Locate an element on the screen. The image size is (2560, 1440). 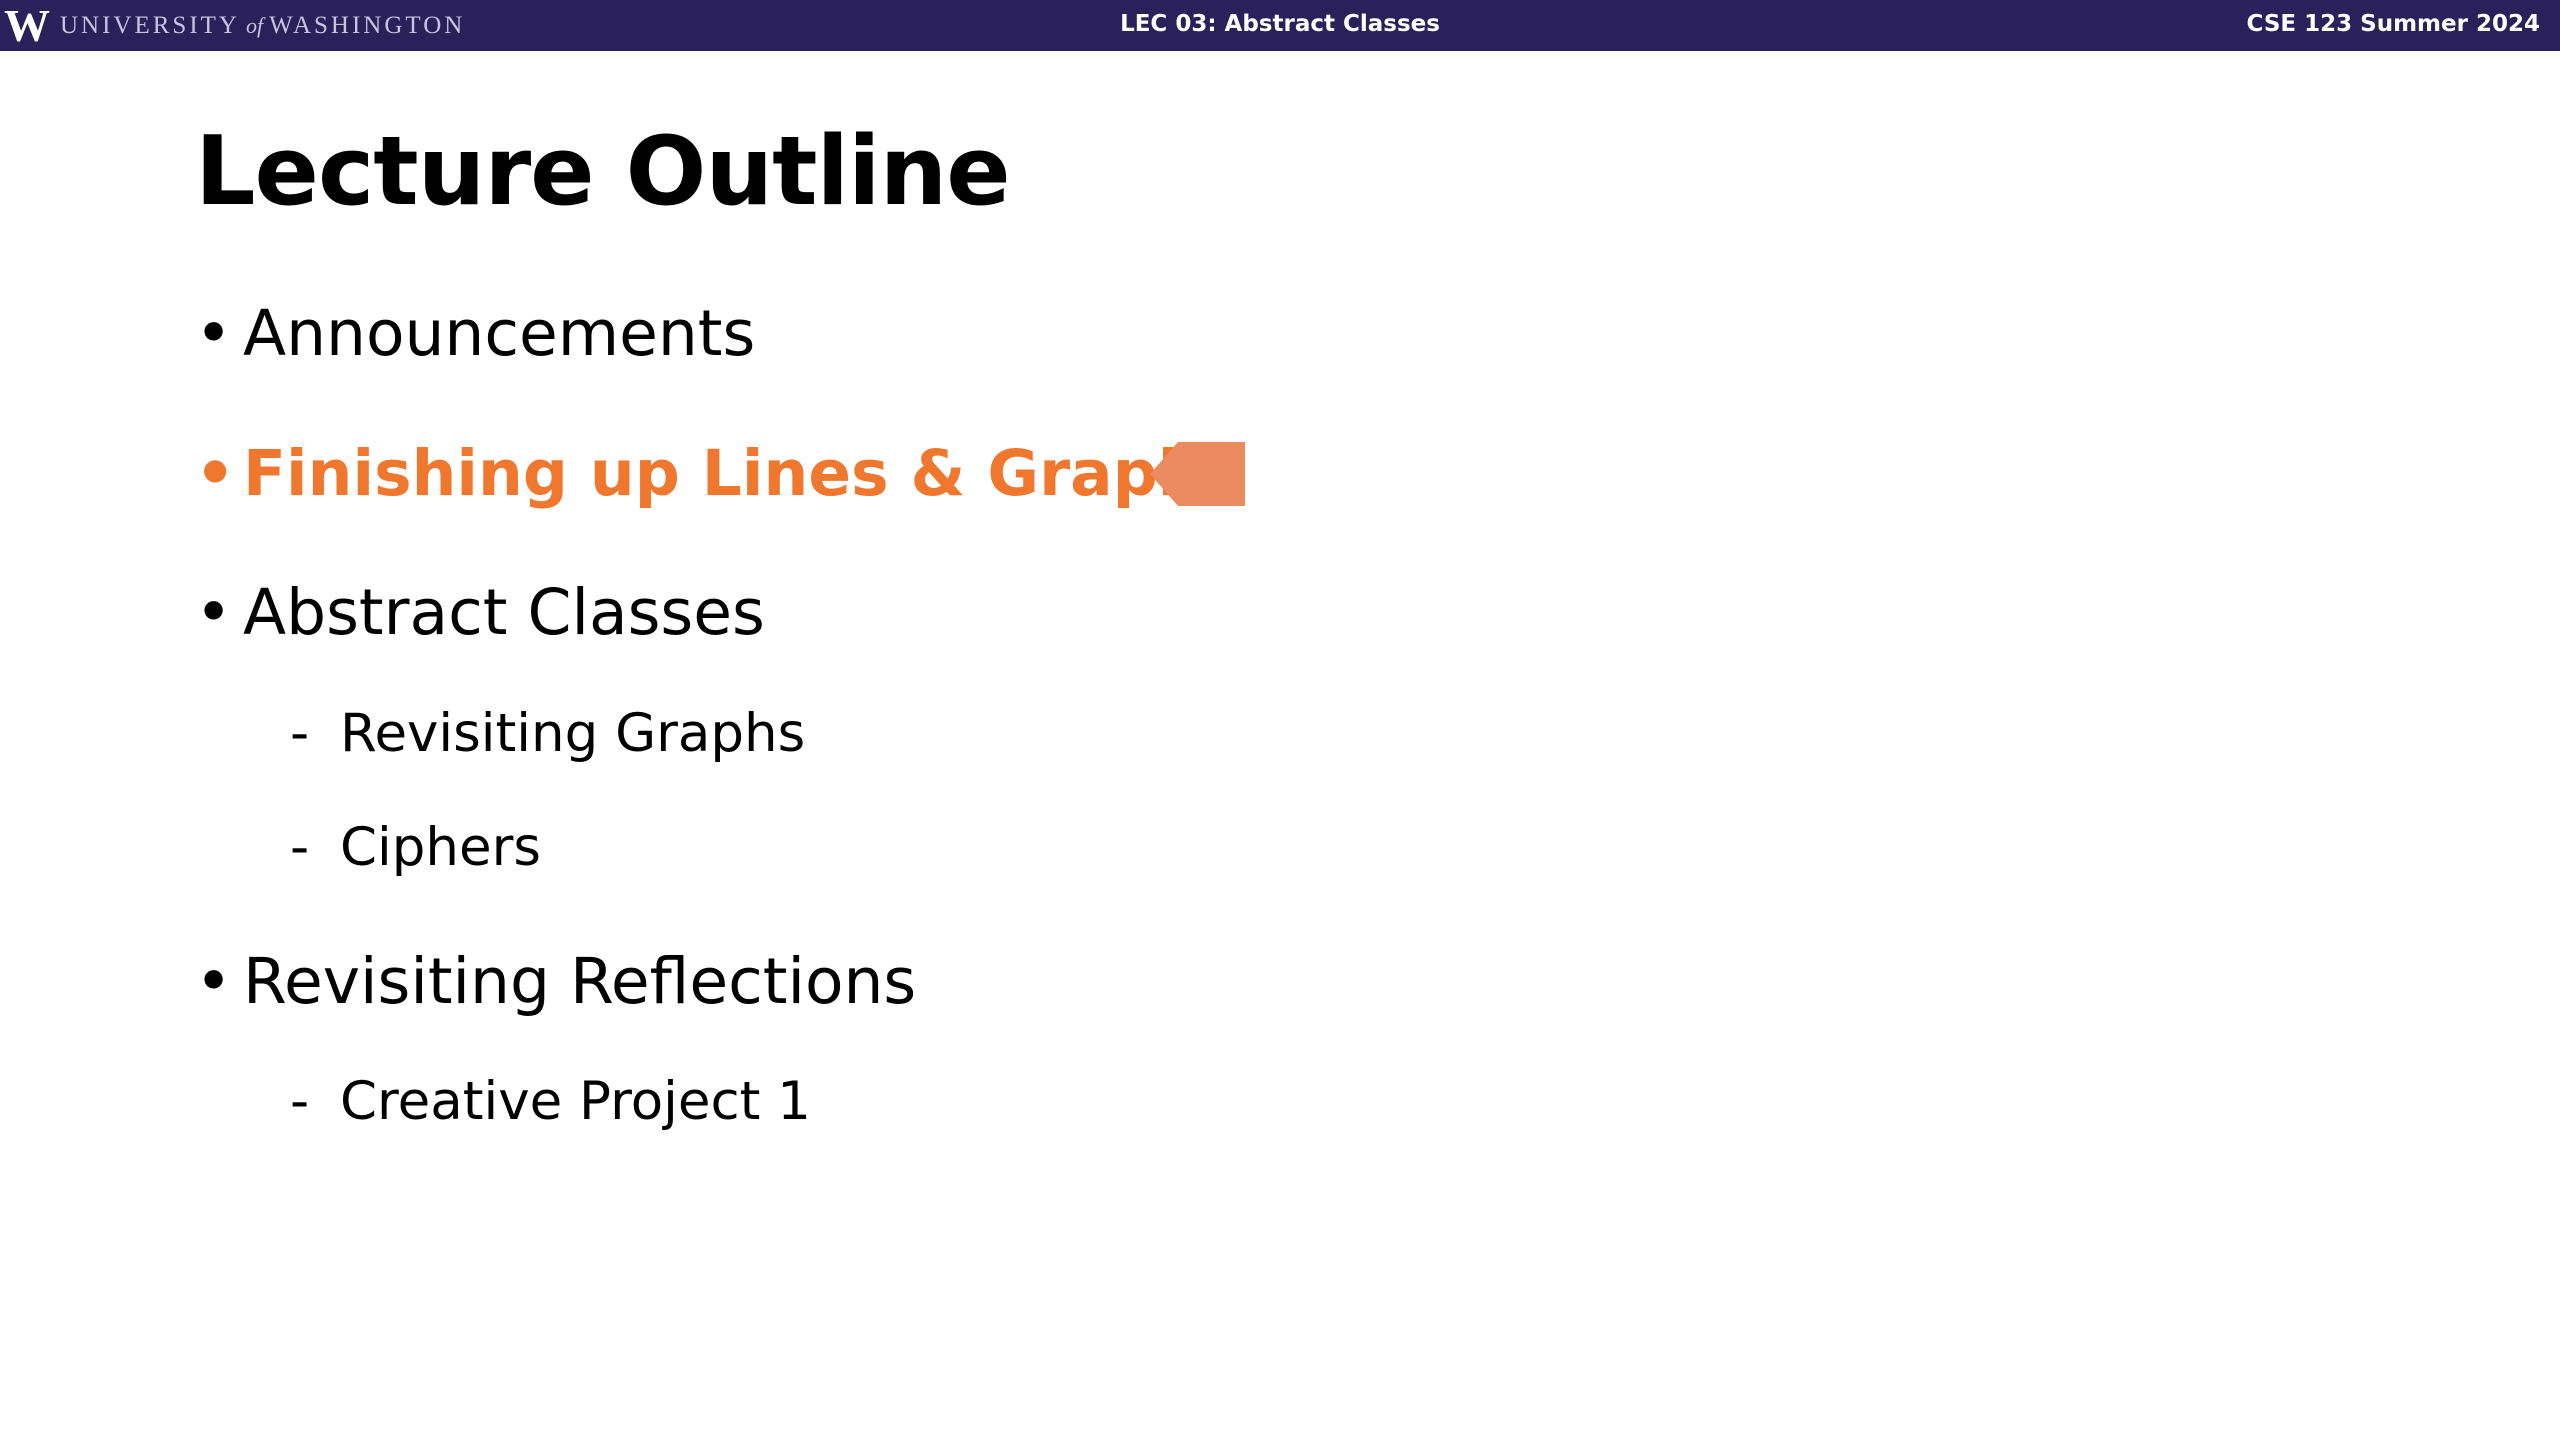
outline-item-label: Revisiting Reflections is located at coordinates (580, 981).